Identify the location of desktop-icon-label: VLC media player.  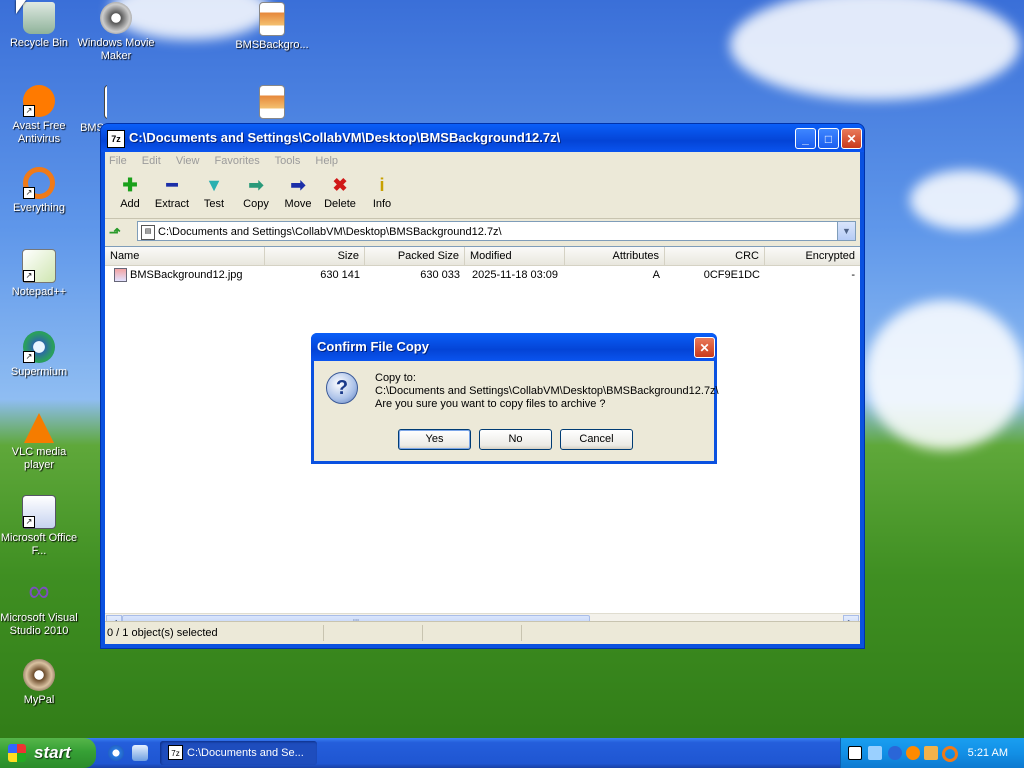
(39, 458).